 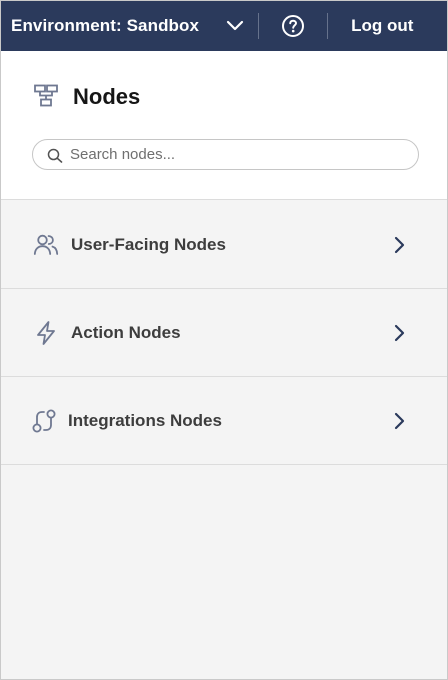 I want to click on hierarchy-icon, so click(x=46, y=95).